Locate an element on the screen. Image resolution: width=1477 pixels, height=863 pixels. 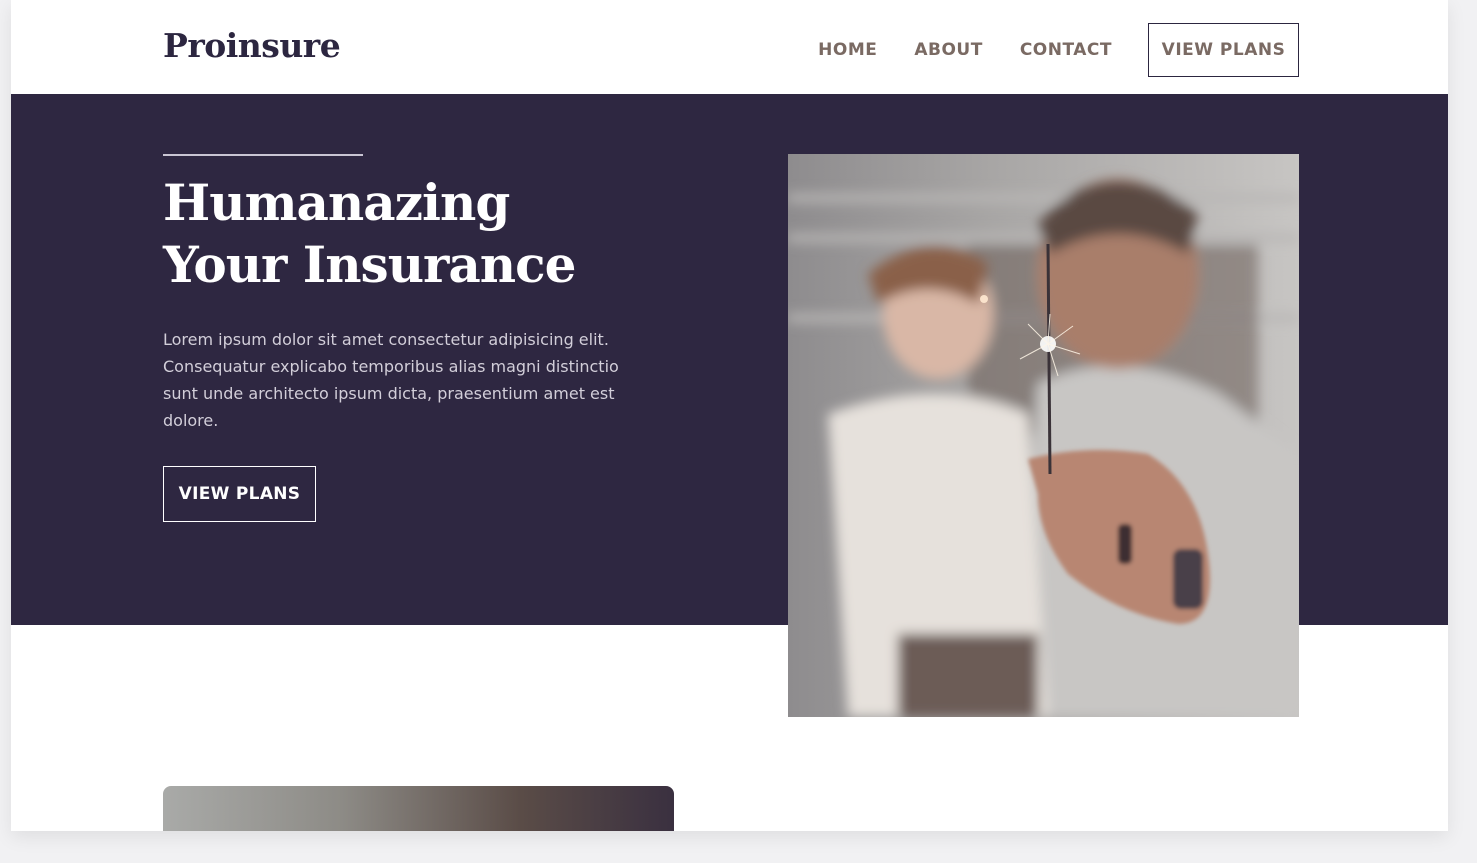
nav-home: HOME is located at coordinates (847, 50).